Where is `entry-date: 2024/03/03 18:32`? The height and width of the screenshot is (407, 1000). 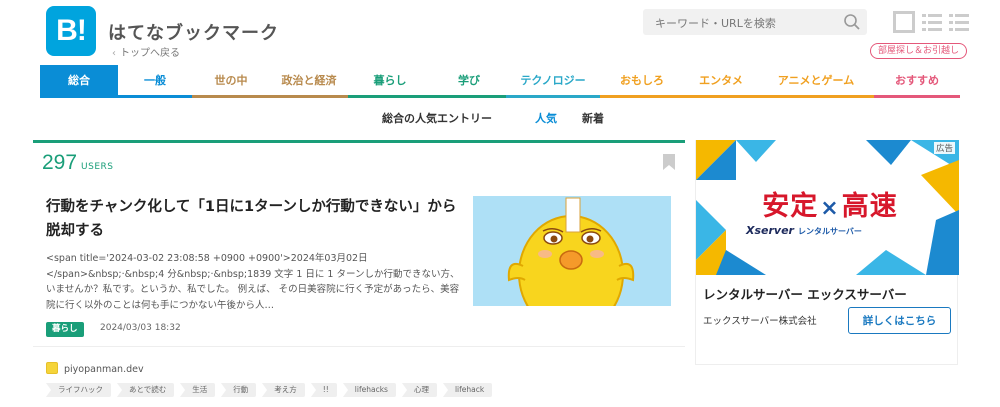 entry-date: 2024/03/03 18:32 is located at coordinates (140, 328).